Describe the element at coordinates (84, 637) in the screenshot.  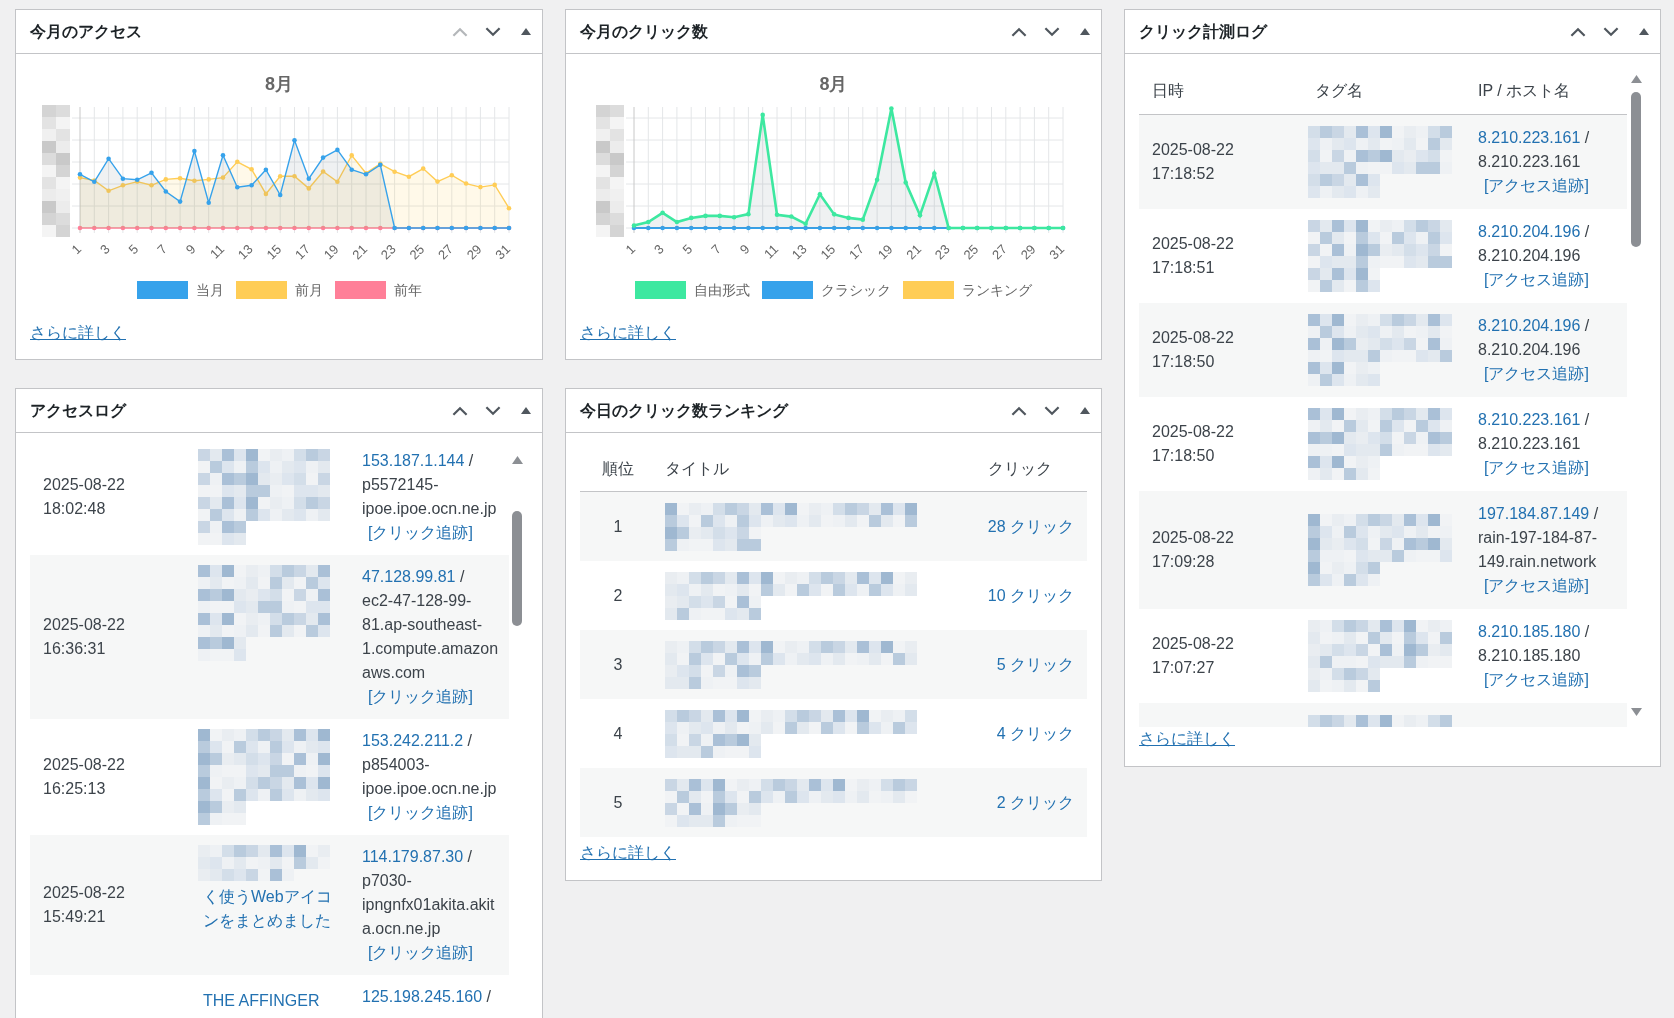
I see `log-datetime: 2025-08-22 16:36:31` at that location.